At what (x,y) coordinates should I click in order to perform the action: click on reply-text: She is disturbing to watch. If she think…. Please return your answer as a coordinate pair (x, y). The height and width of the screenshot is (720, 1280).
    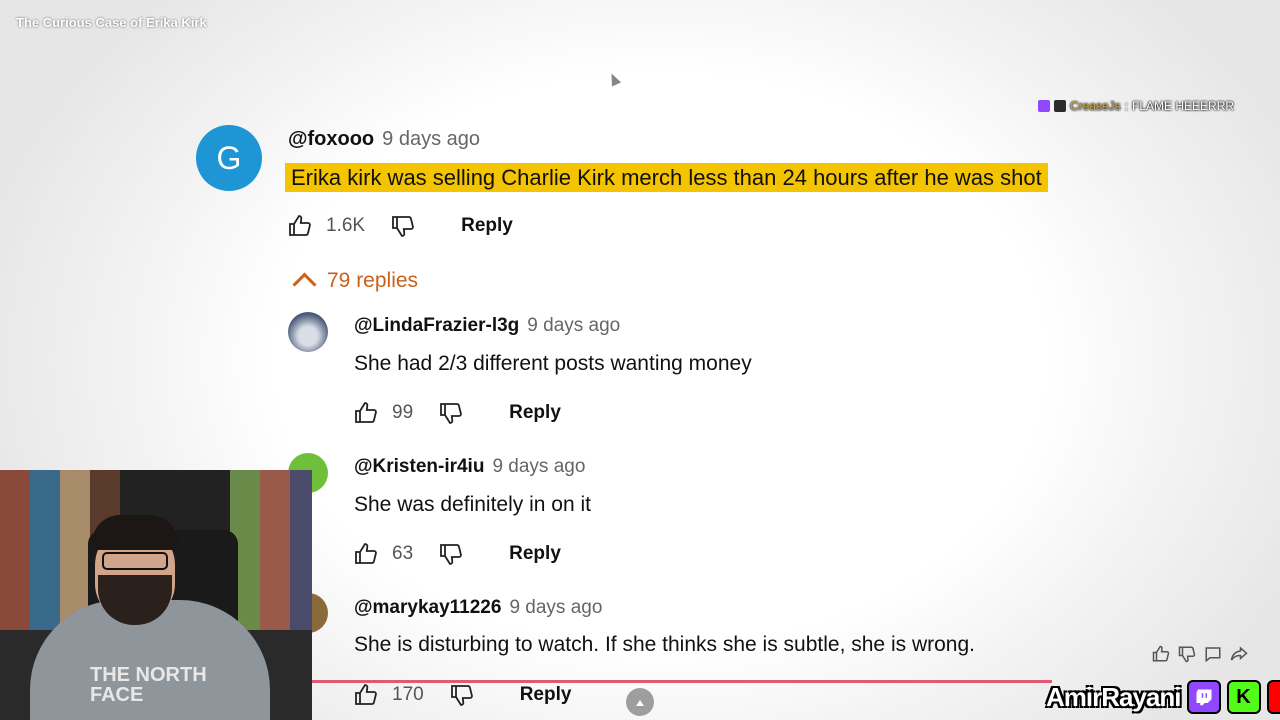
    Looking at the image, I should click on (664, 644).